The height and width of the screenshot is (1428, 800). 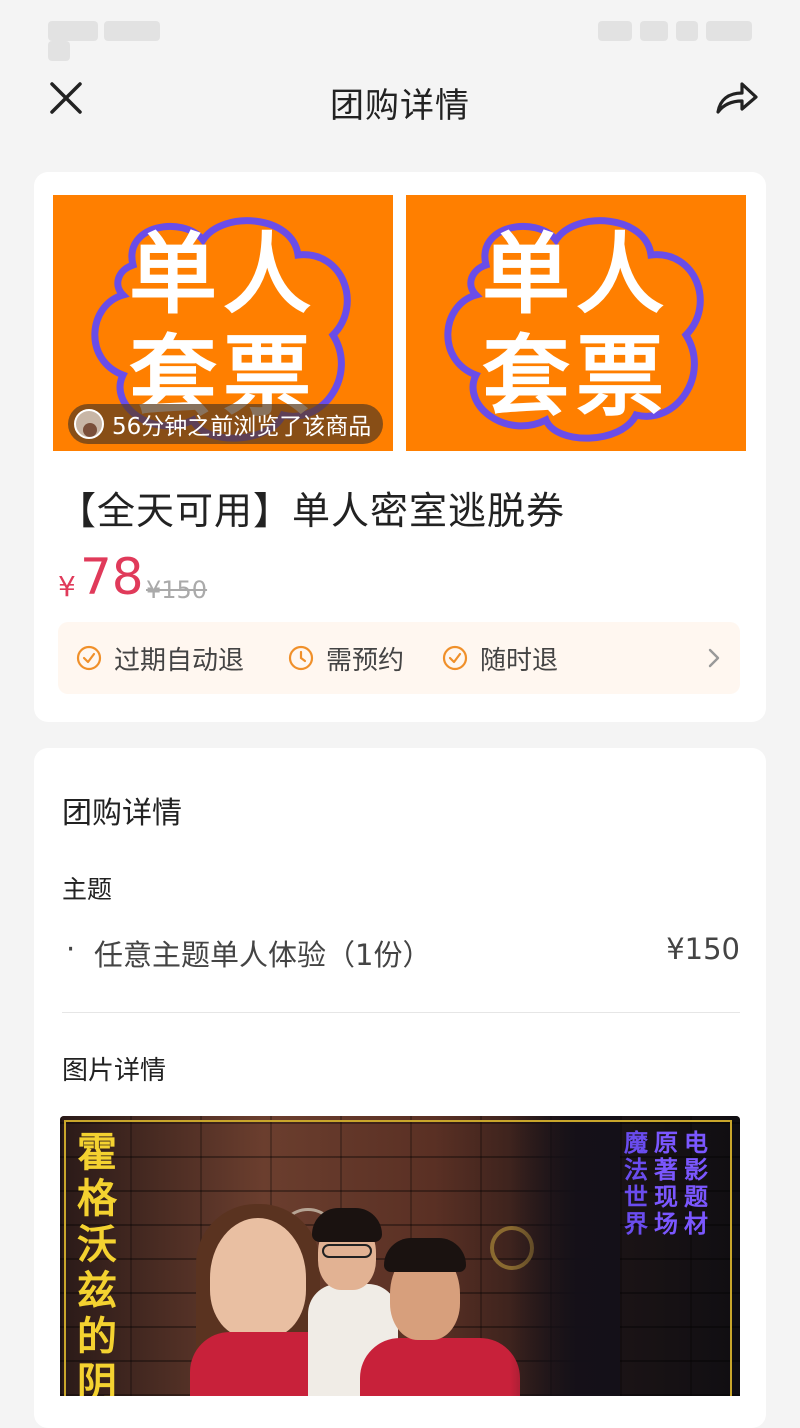 I want to click on item-price: ¥150, so click(x=703, y=949).